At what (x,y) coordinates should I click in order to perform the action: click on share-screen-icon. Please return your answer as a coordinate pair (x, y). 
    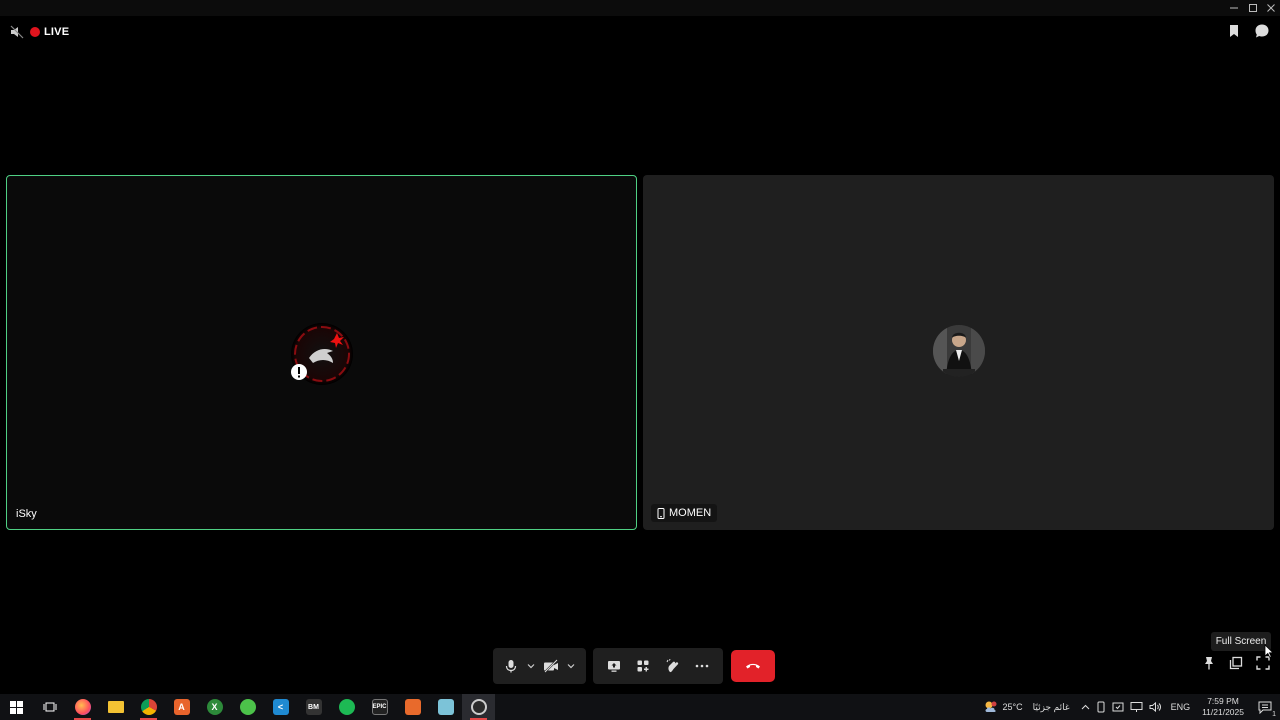
    Looking at the image, I should click on (613, 666).